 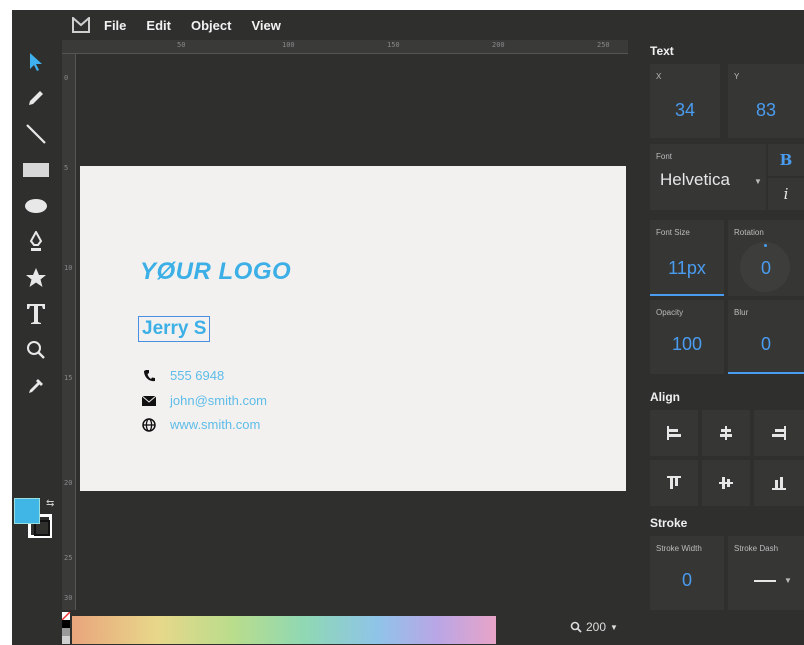 I want to click on menu-edit: Edit, so click(x=158, y=25).